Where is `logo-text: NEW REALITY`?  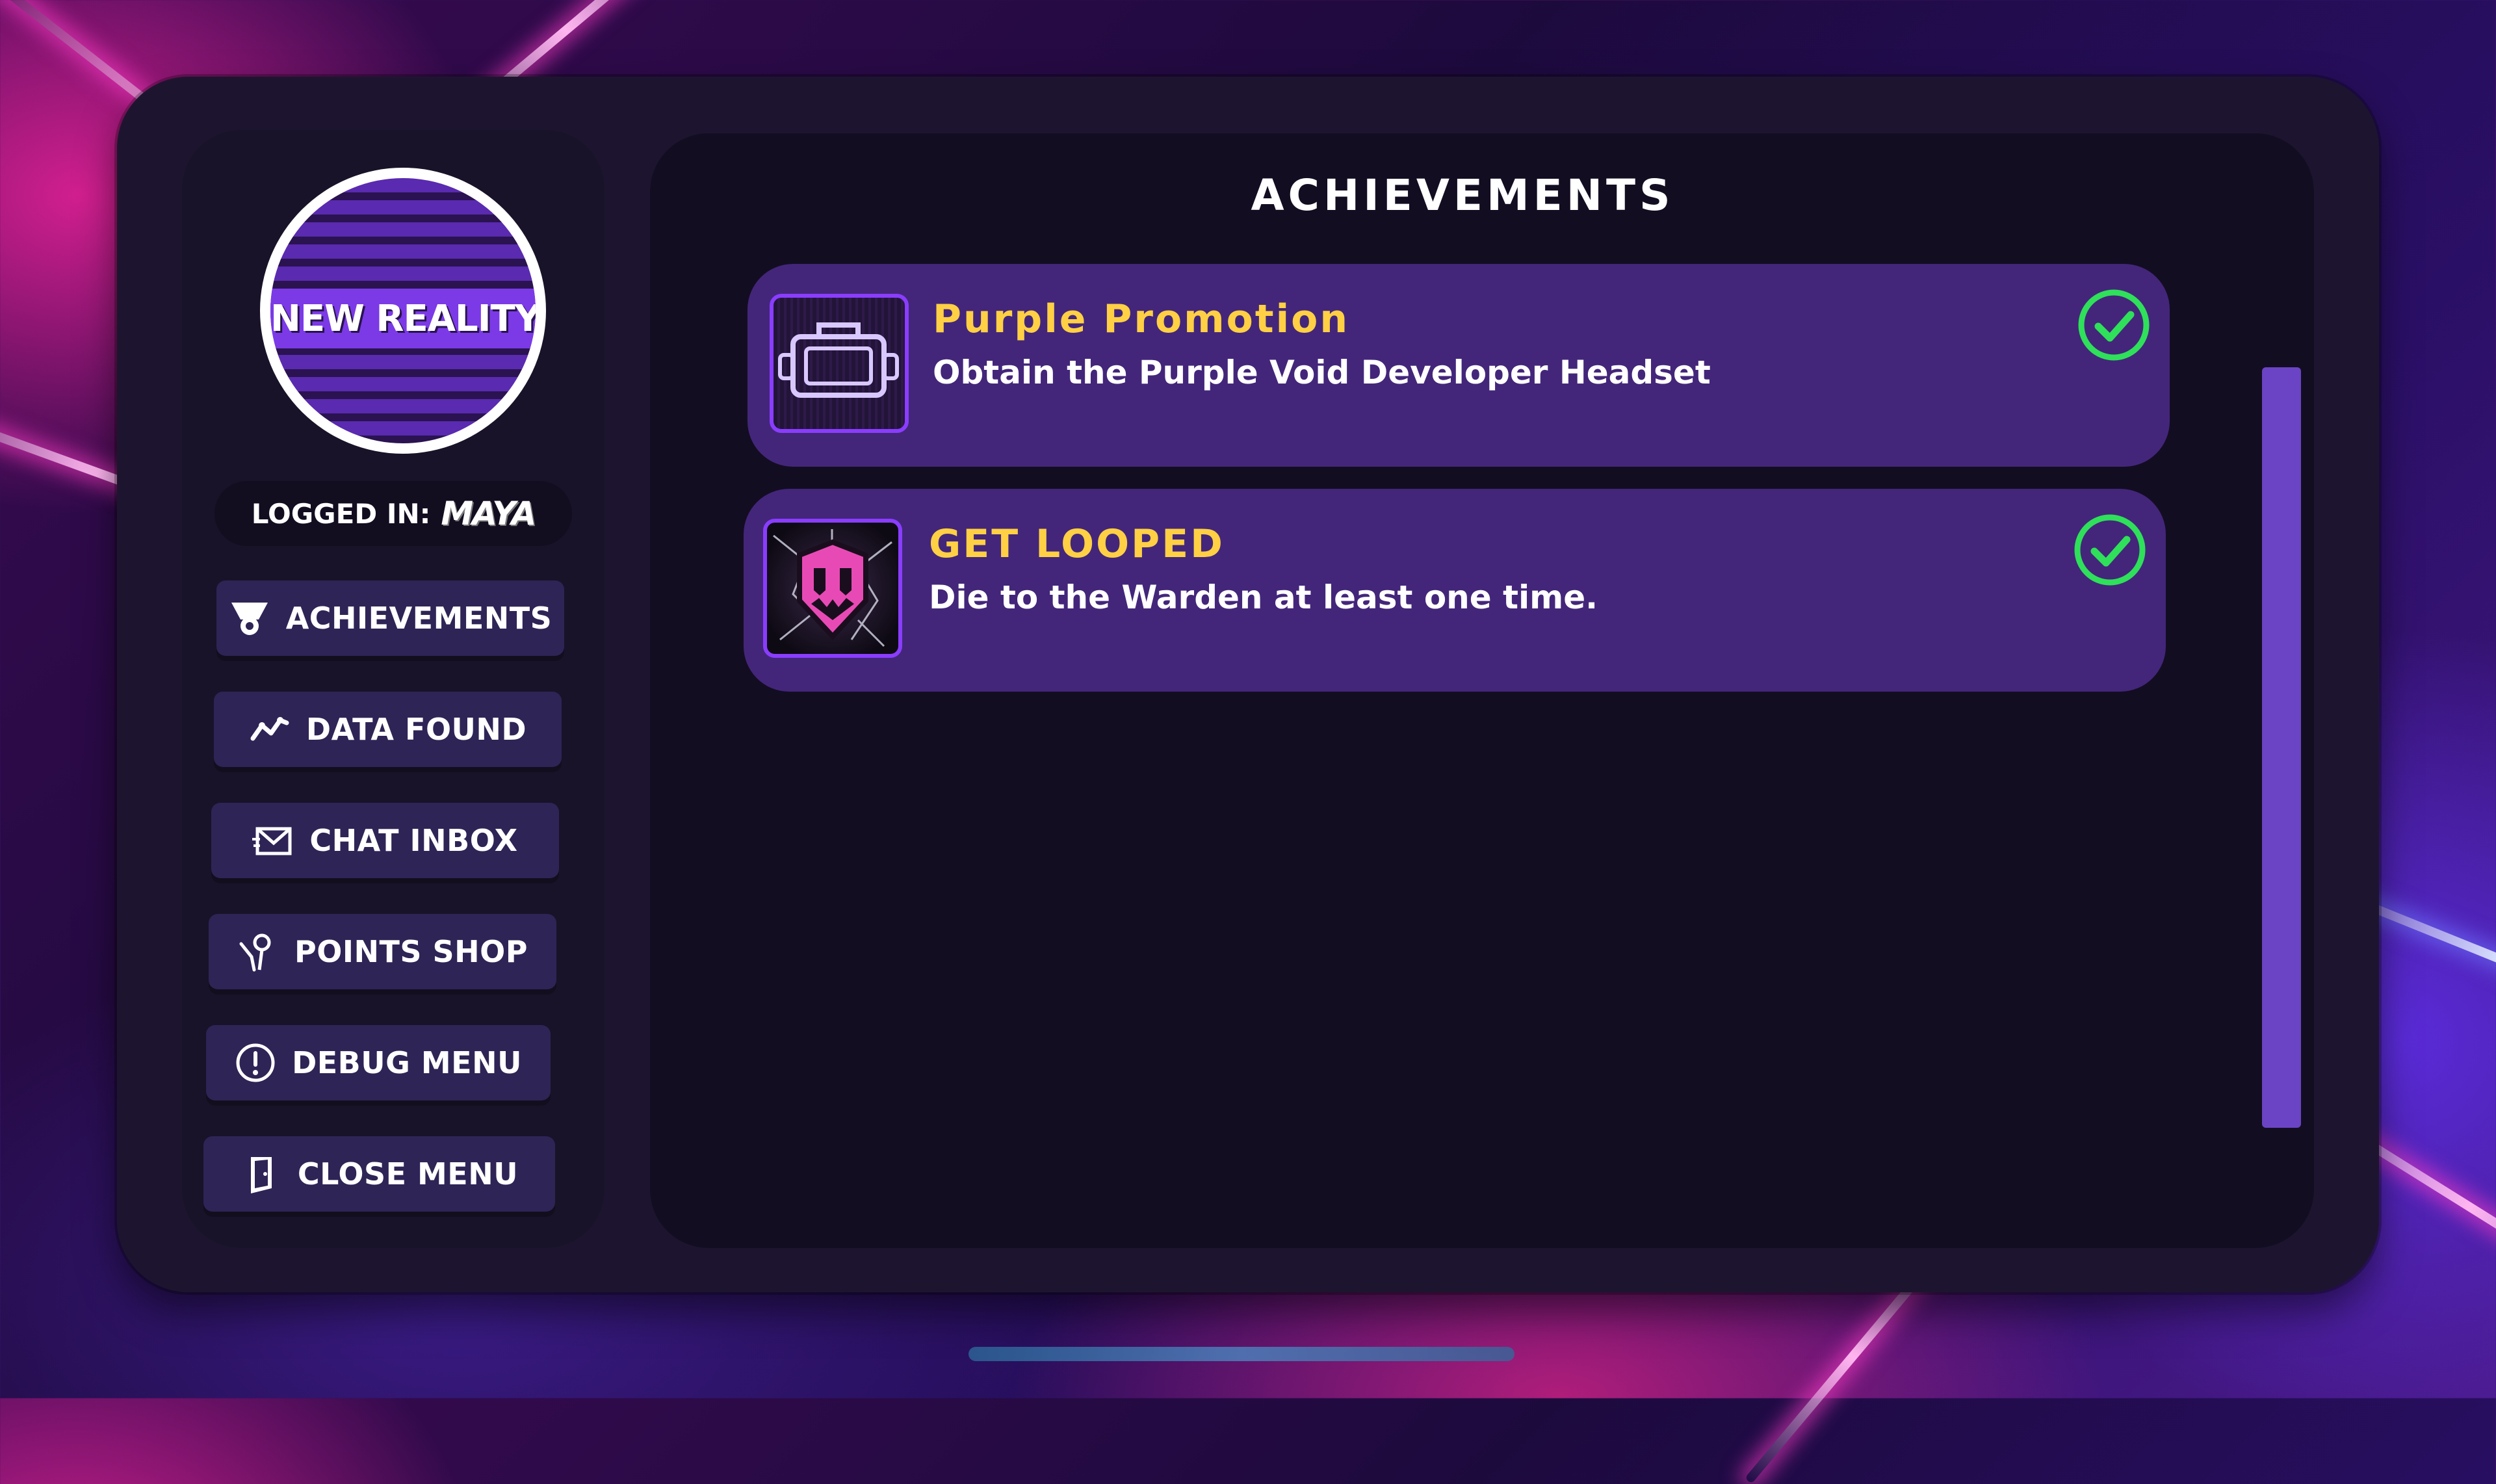 logo-text: NEW REALITY is located at coordinates (403, 319).